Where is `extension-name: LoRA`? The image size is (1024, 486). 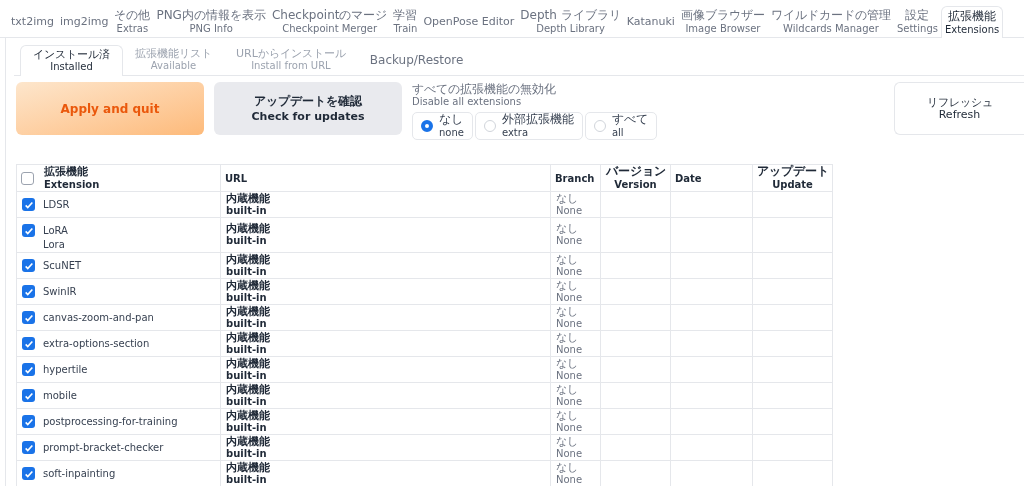
extension-name: LoRA is located at coordinates (55, 231).